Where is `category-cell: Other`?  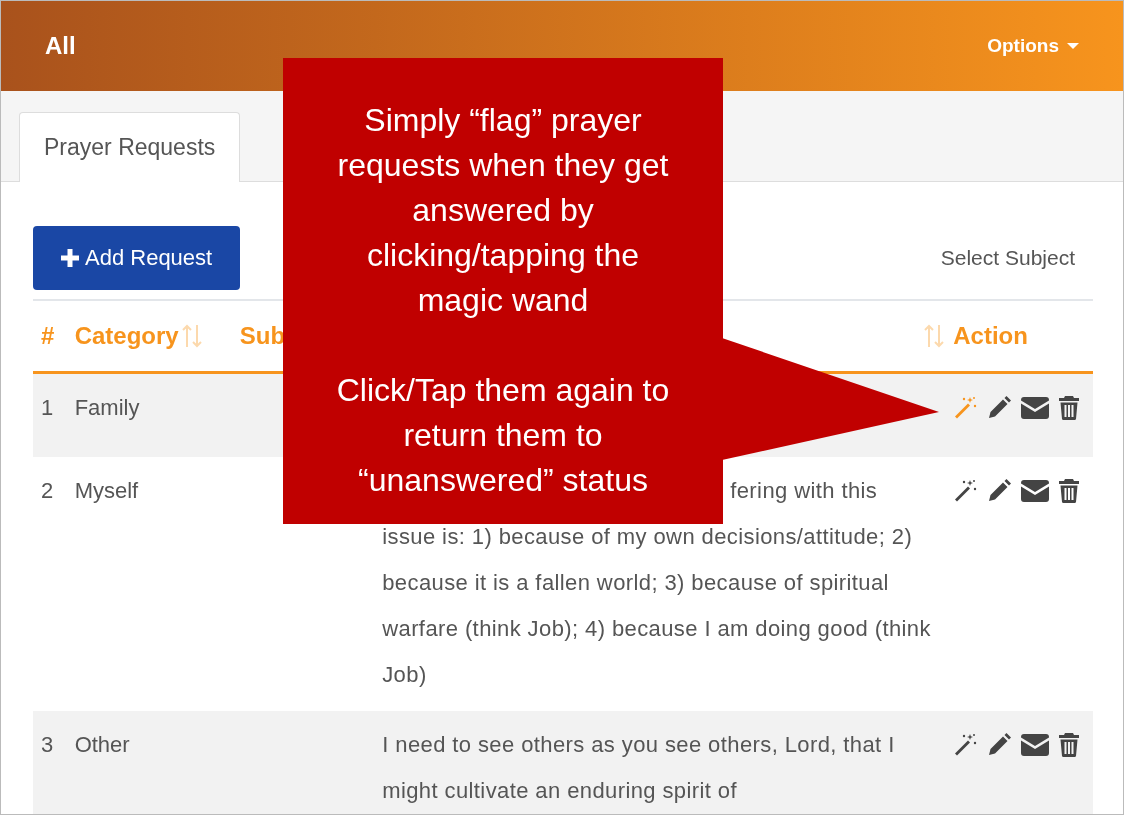 category-cell: Other is located at coordinates (102, 744).